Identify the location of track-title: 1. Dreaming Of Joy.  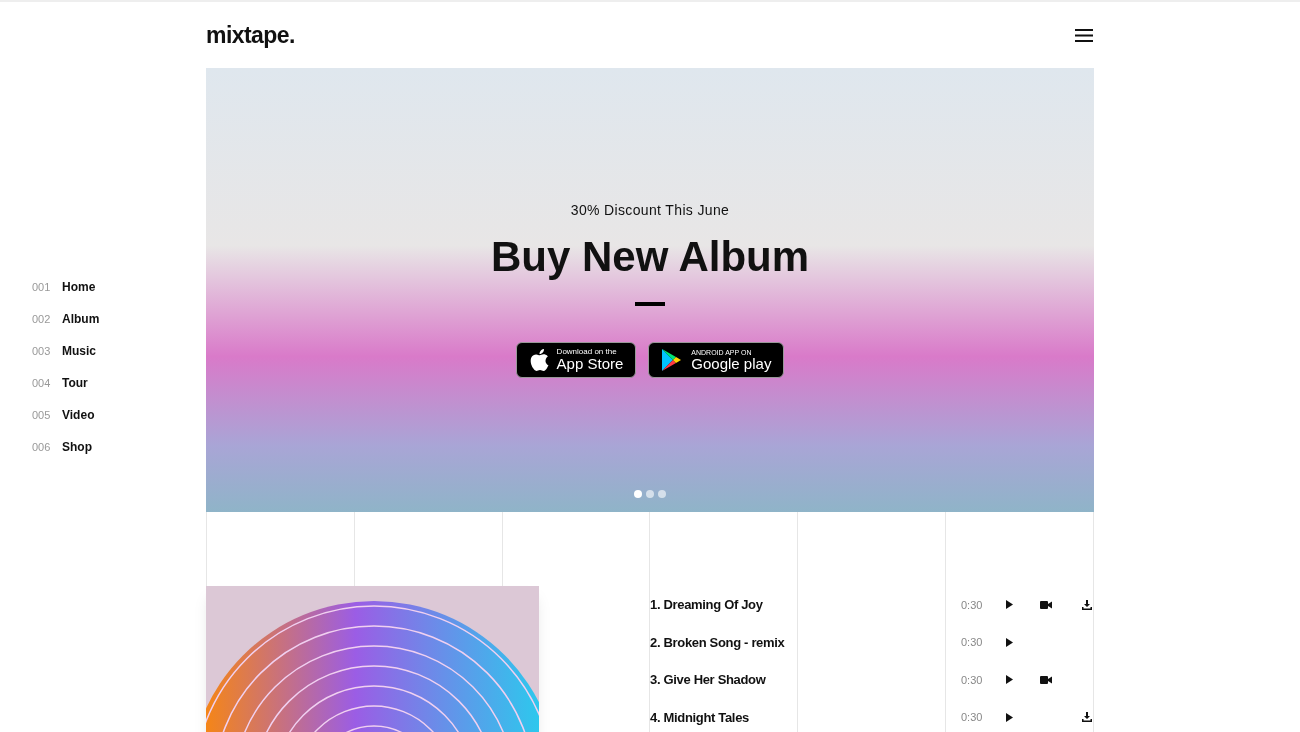
(798, 605).